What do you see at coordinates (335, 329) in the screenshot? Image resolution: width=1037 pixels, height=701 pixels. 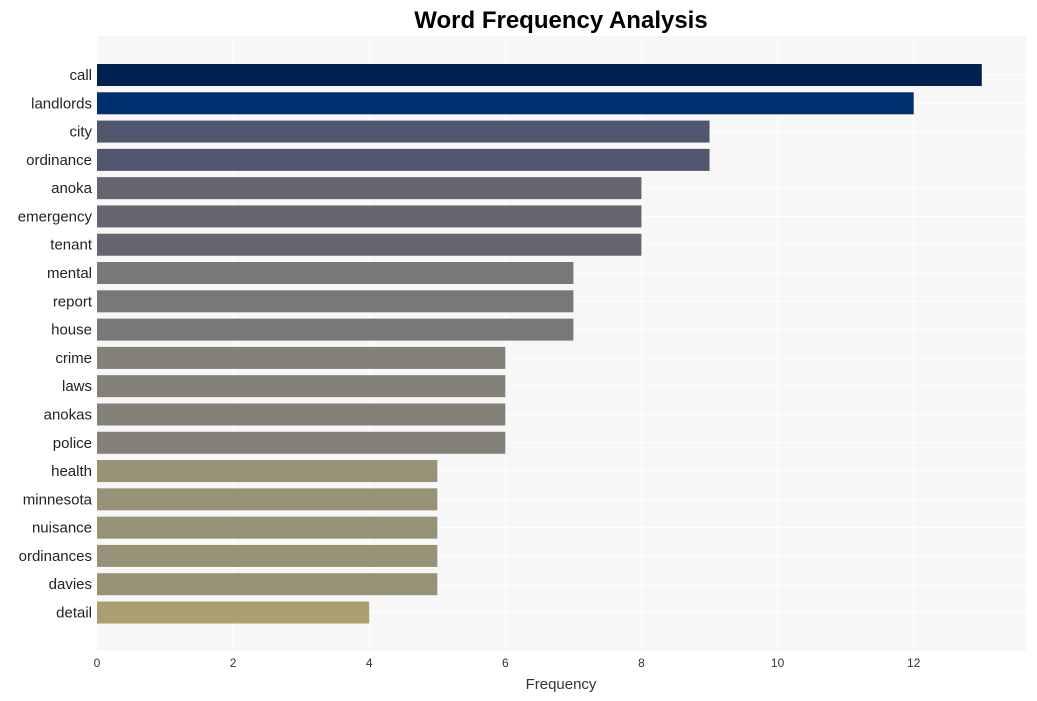 I see `bar-house` at bounding box center [335, 329].